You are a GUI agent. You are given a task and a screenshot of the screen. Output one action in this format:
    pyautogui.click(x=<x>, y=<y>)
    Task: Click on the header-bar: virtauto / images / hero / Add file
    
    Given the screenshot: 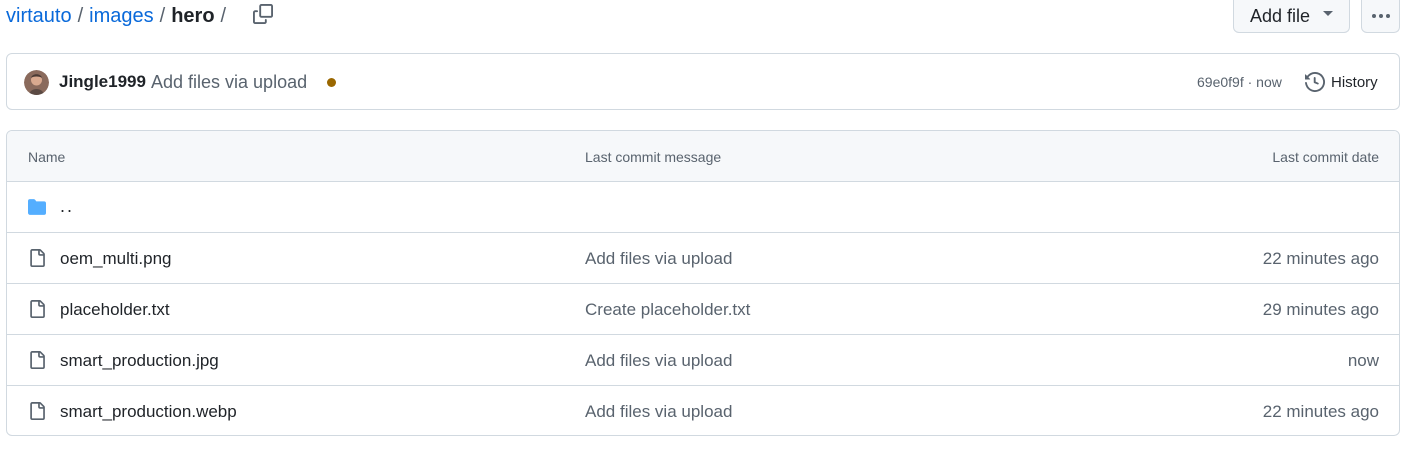 What is the action you would take?
    pyautogui.click(x=706, y=20)
    